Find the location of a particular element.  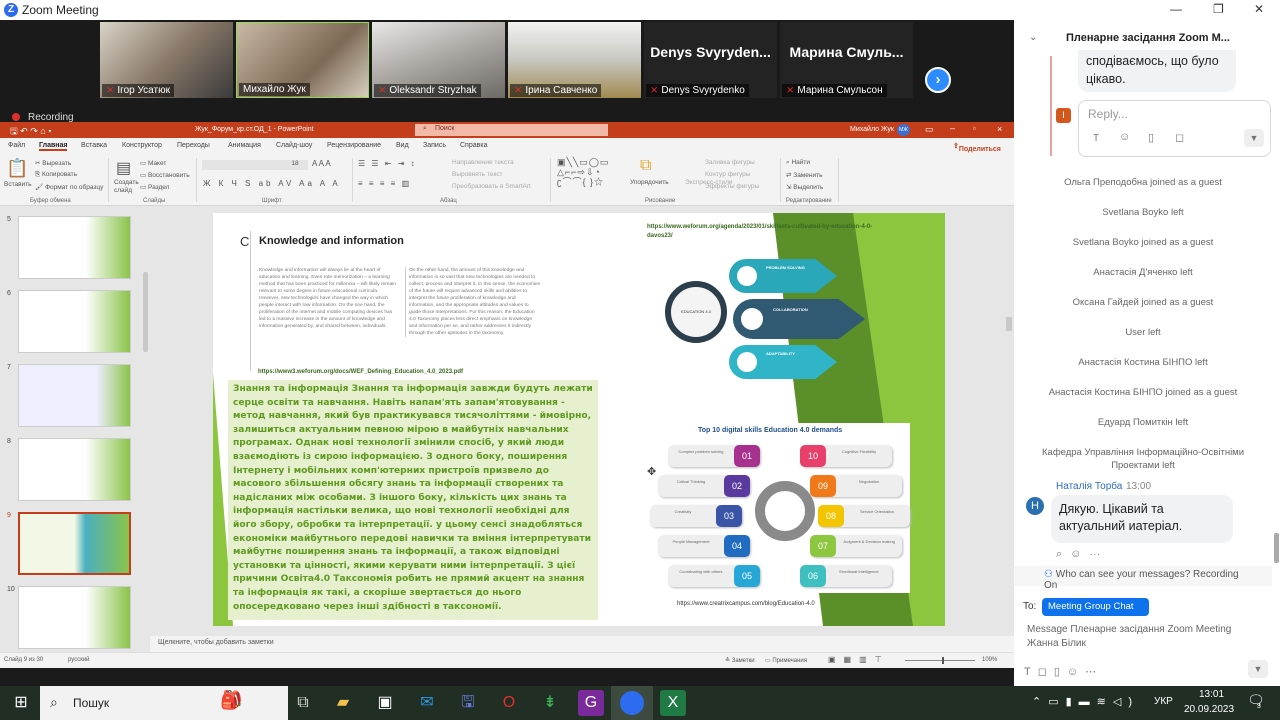

arrange-icon: ⧉ is located at coordinates (645, 166).